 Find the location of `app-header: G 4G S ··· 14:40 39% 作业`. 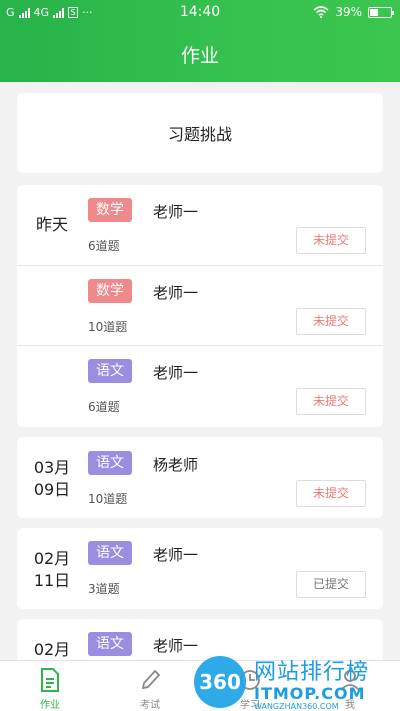

app-header: G 4G S ··· 14:40 39% 作业 is located at coordinates (200, 41).